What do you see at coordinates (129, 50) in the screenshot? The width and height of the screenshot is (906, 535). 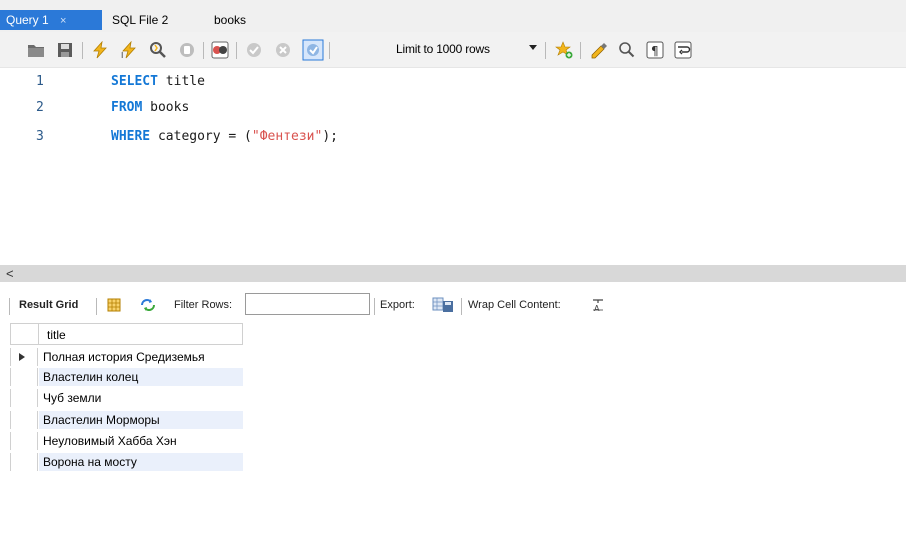 I see `execute-current-icon: I` at bounding box center [129, 50].